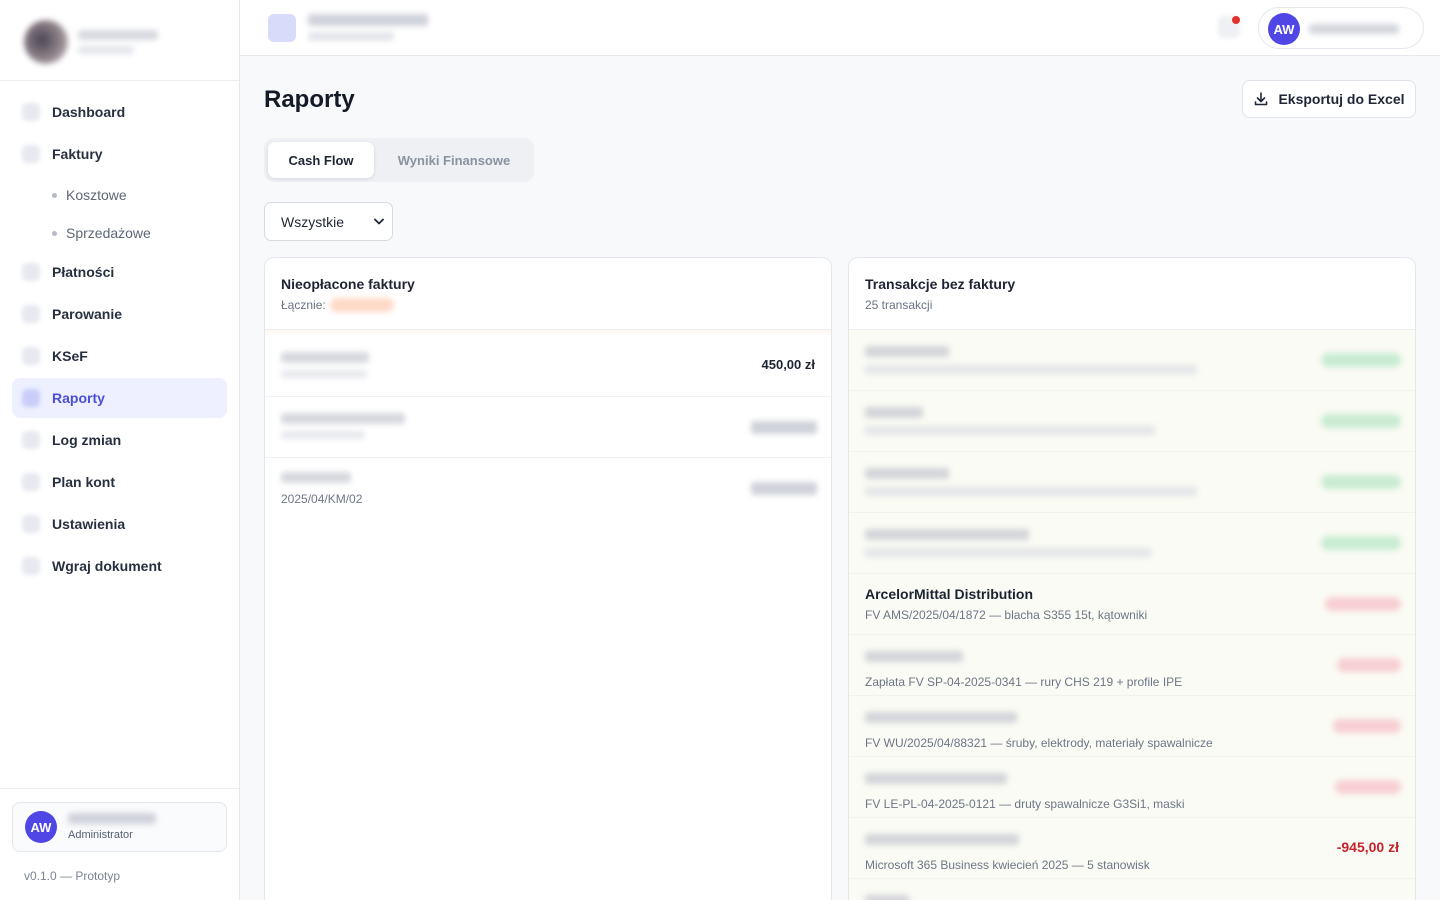 The width and height of the screenshot is (1440, 900). Describe the element at coordinates (282, 28) in the screenshot. I see `company-icon` at that location.